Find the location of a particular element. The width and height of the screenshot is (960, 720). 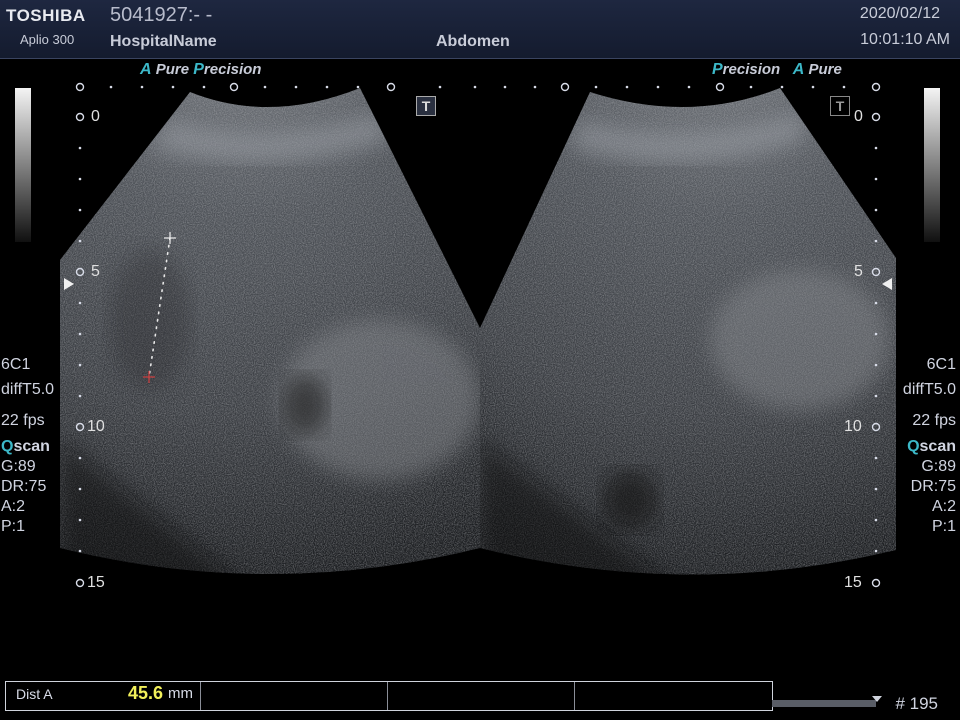

left-fps: 22 fps is located at coordinates (23, 420).